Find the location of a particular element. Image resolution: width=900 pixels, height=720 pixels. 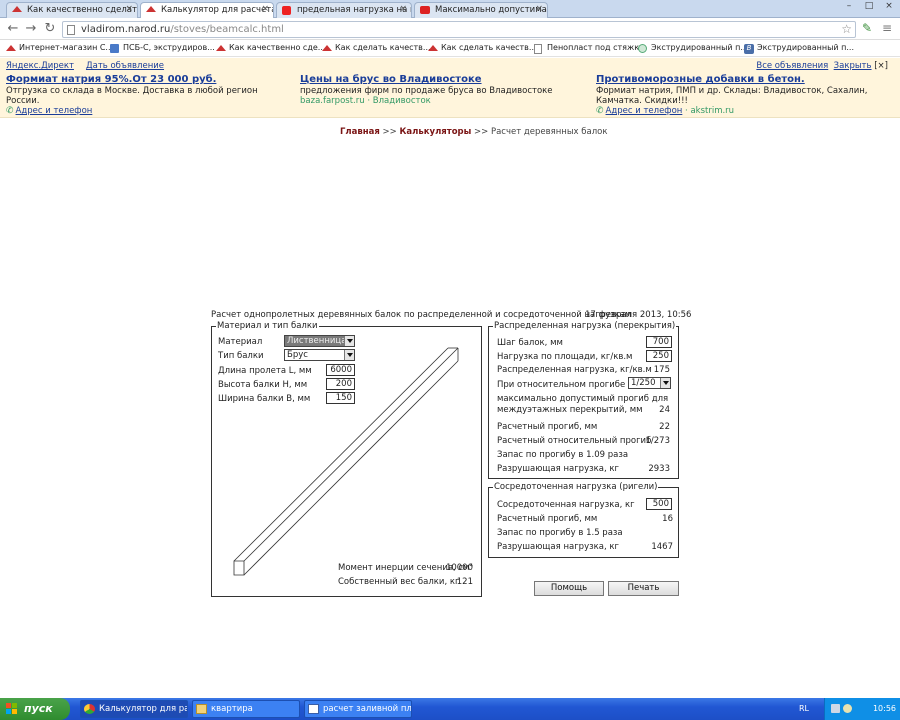

start-button: пуск is located at coordinates (35, 709).